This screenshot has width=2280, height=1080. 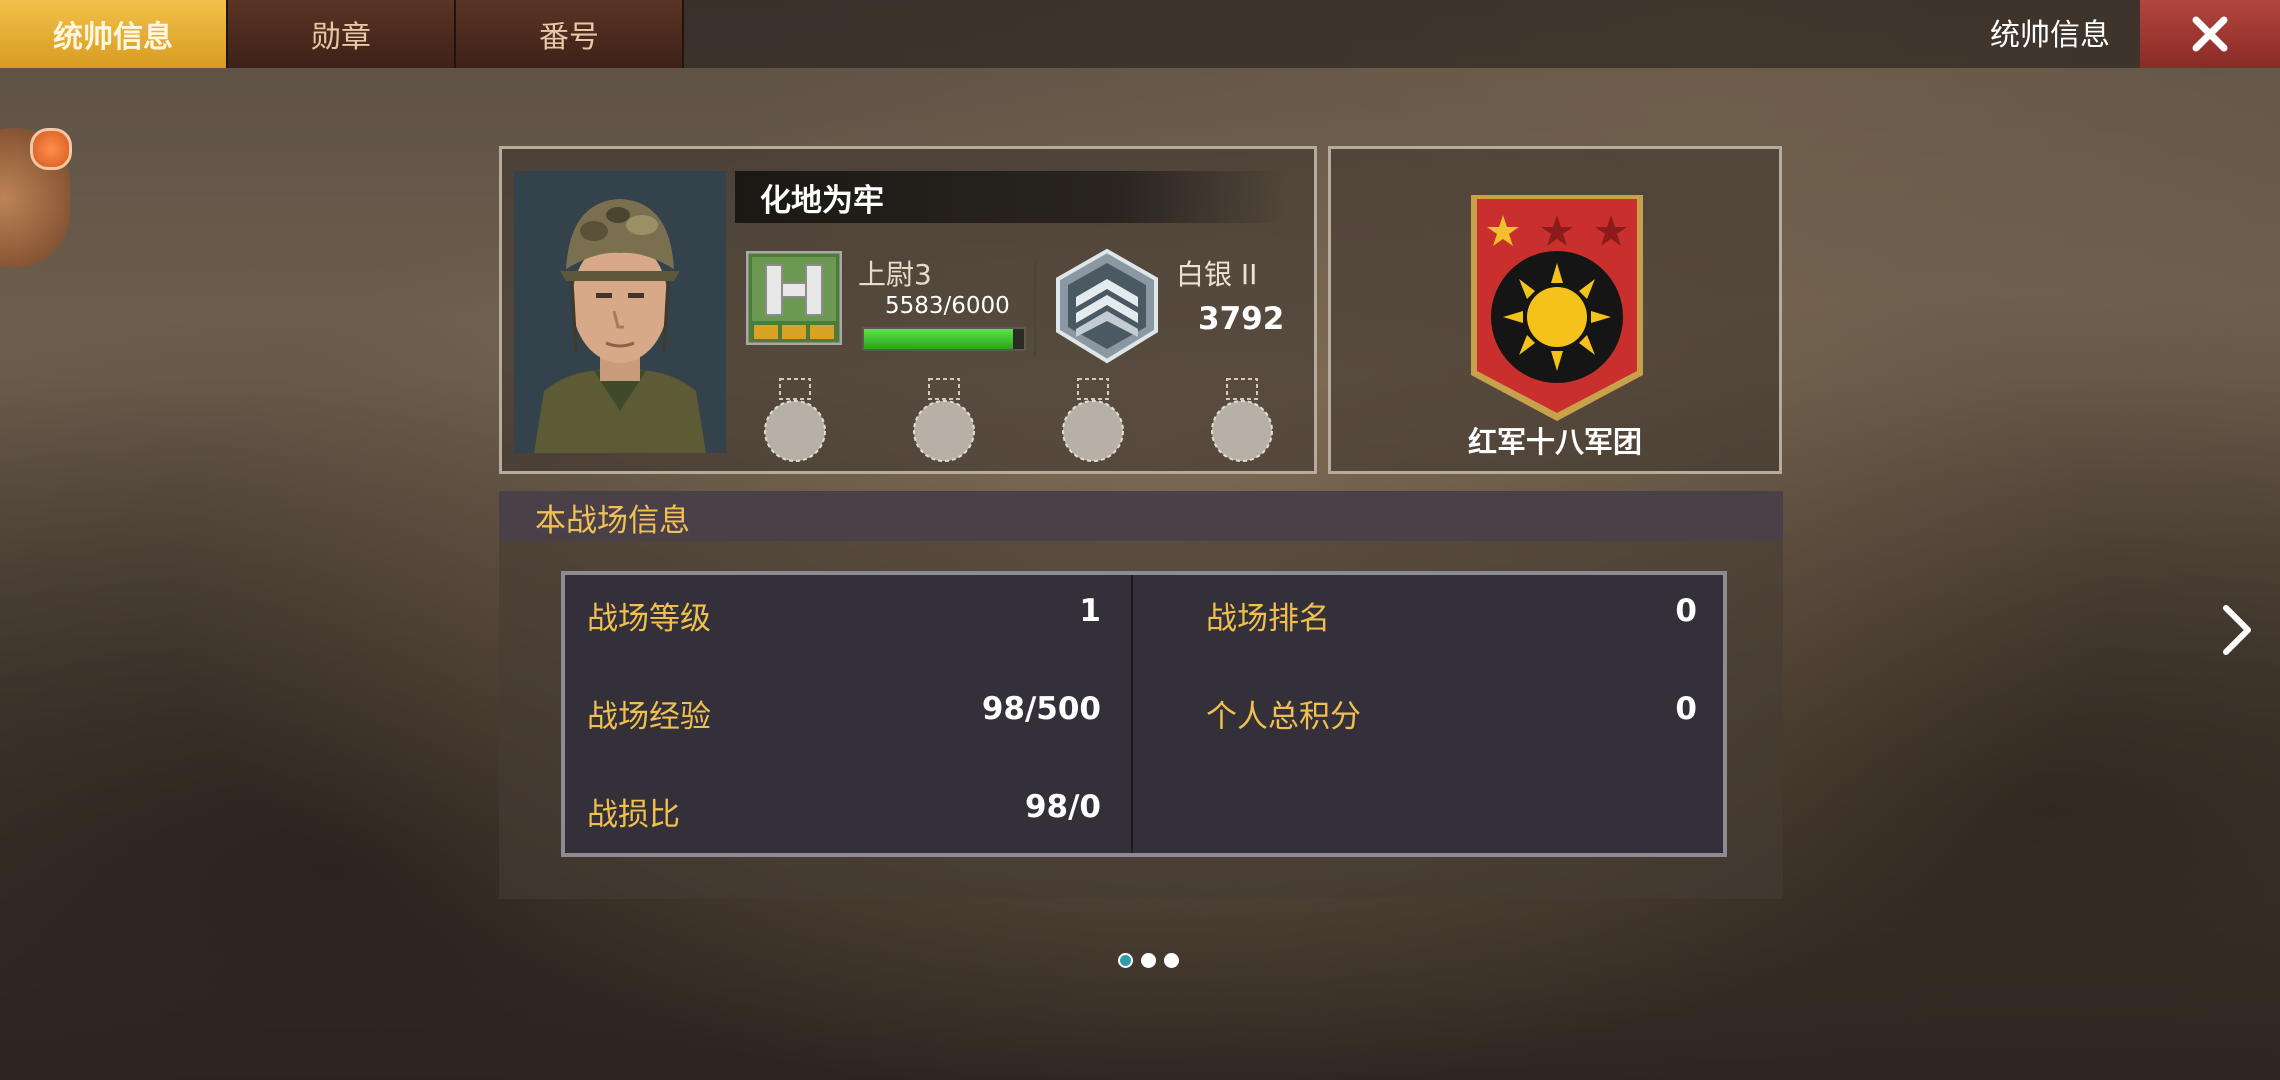 I want to click on stat-label: 战场等级, so click(x=649, y=619).